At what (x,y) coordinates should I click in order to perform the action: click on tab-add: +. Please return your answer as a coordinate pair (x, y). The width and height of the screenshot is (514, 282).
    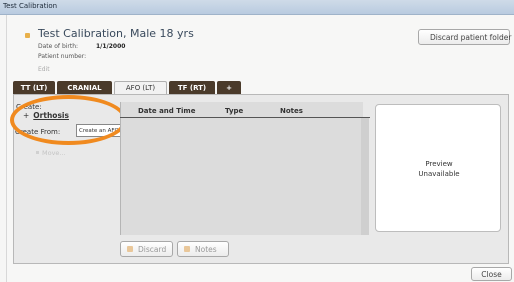
    Looking at the image, I should click on (229, 87).